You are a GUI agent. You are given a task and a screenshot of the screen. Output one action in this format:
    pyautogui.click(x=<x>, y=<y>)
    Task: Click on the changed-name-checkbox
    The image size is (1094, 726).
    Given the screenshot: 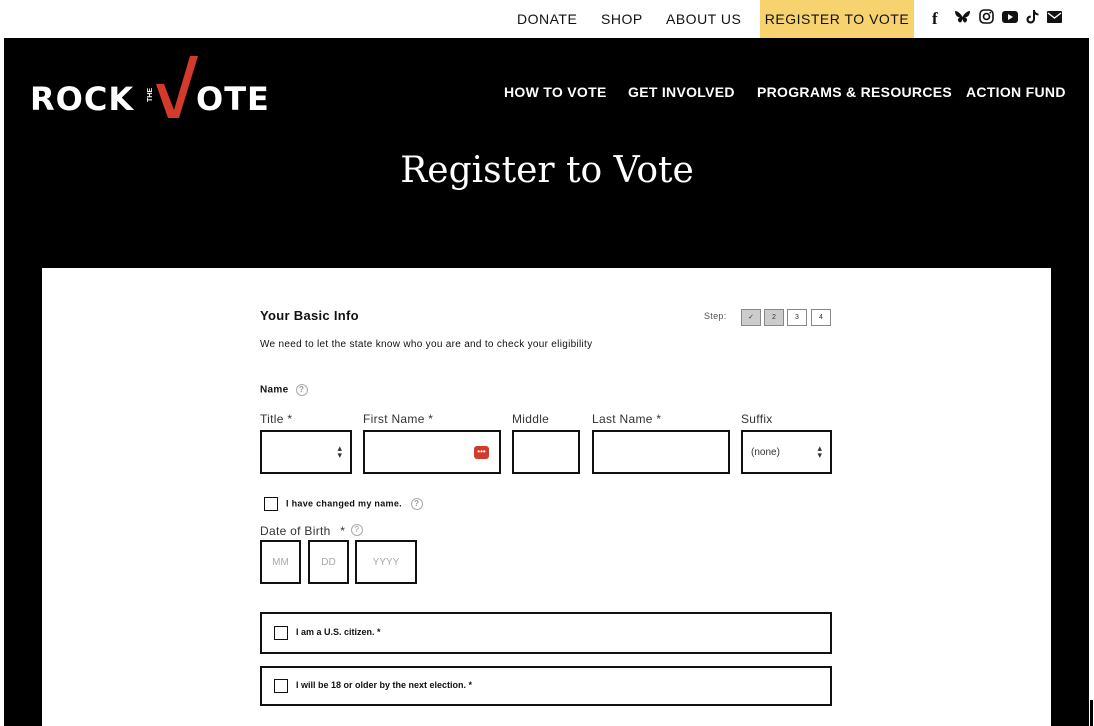 What is the action you would take?
    pyautogui.click(x=271, y=504)
    